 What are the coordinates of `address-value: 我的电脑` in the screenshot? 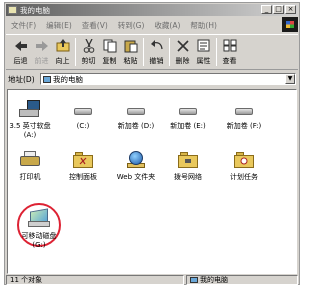 It's located at (68, 79).